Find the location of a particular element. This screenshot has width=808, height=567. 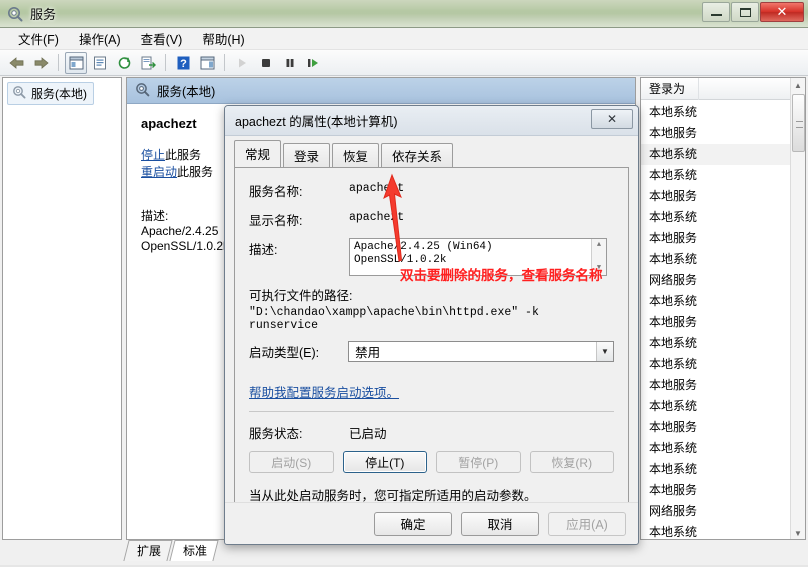

service-status-label: 服务状态: is located at coordinates (276, 434).